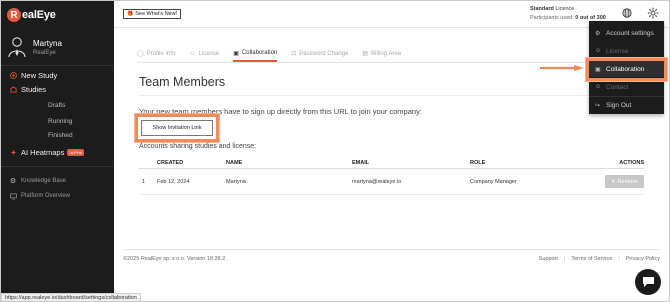  Describe the element at coordinates (377, 181) in the screenshot. I see `row-email: martyna@realeye.io` at that location.